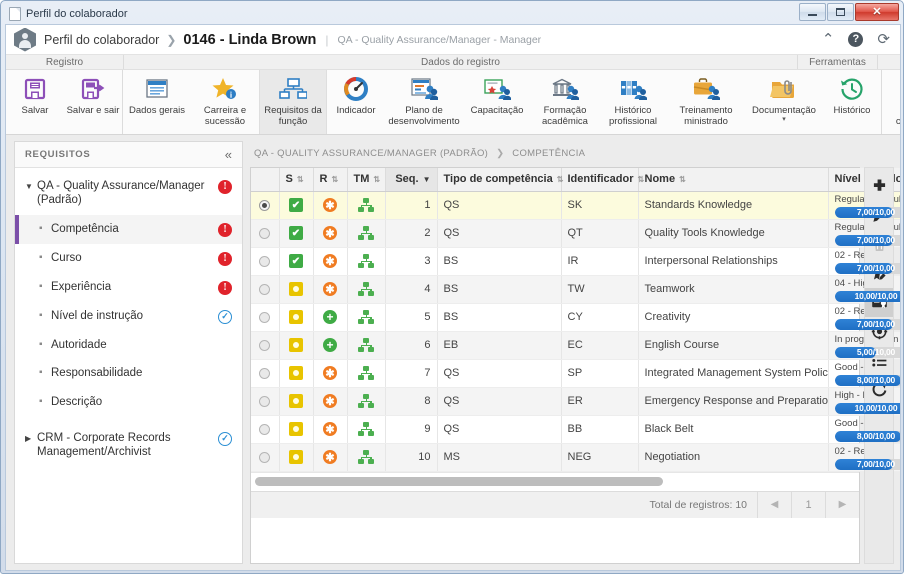  What do you see at coordinates (852, 102) in the screenshot?
I see `historico-button: Histórico` at bounding box center [852, 102].